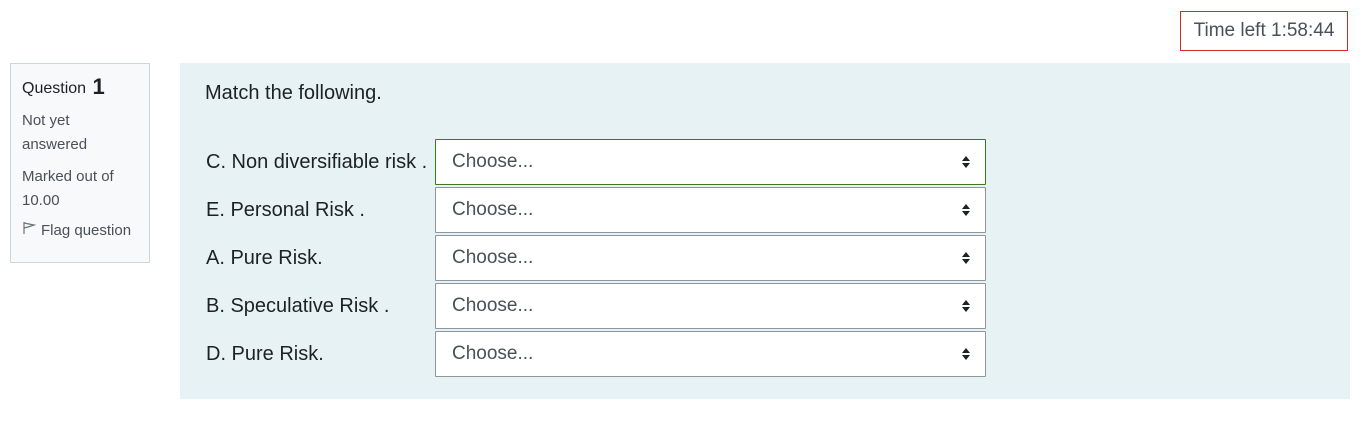  Describe the element at coordinates (68, 188) in the screenshot. I see `question-grade: Marked out of 10.00` at that location.